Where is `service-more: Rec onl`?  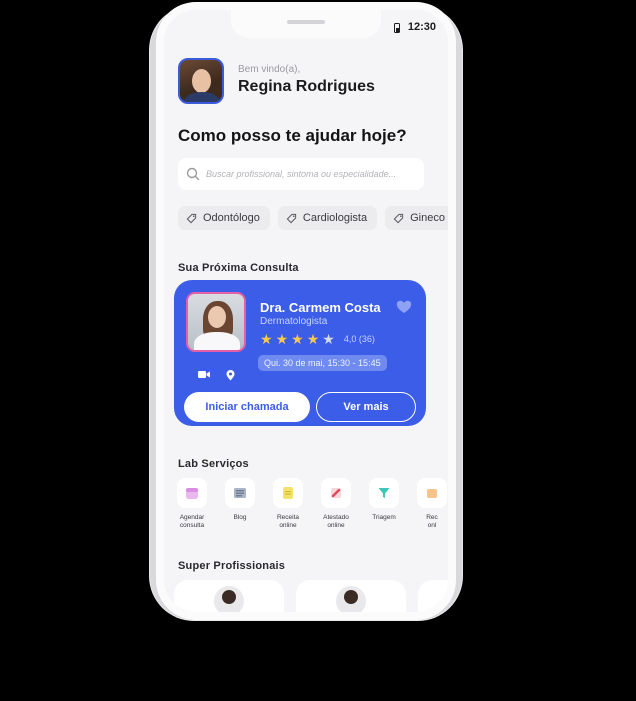 service-more: Rec onl is located at coordinates (431, 504).